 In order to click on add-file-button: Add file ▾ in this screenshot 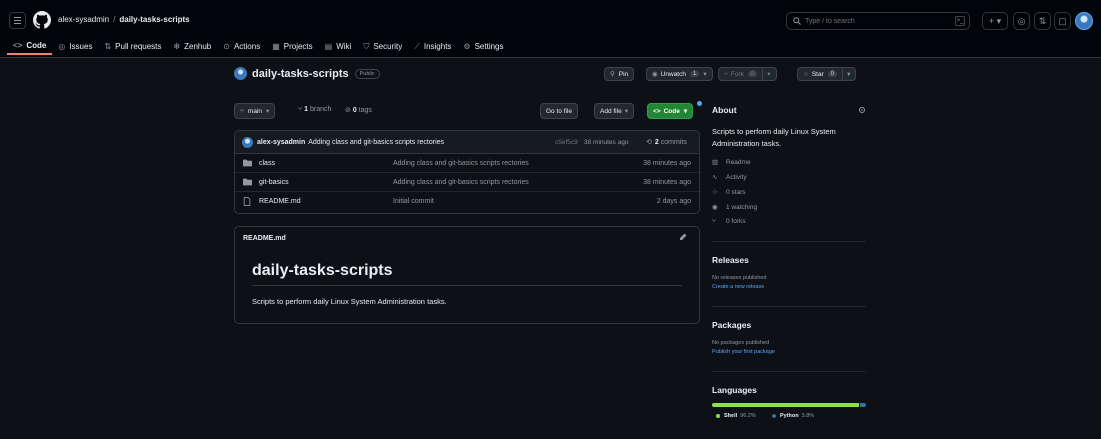, I will do `click(614, 111)`.